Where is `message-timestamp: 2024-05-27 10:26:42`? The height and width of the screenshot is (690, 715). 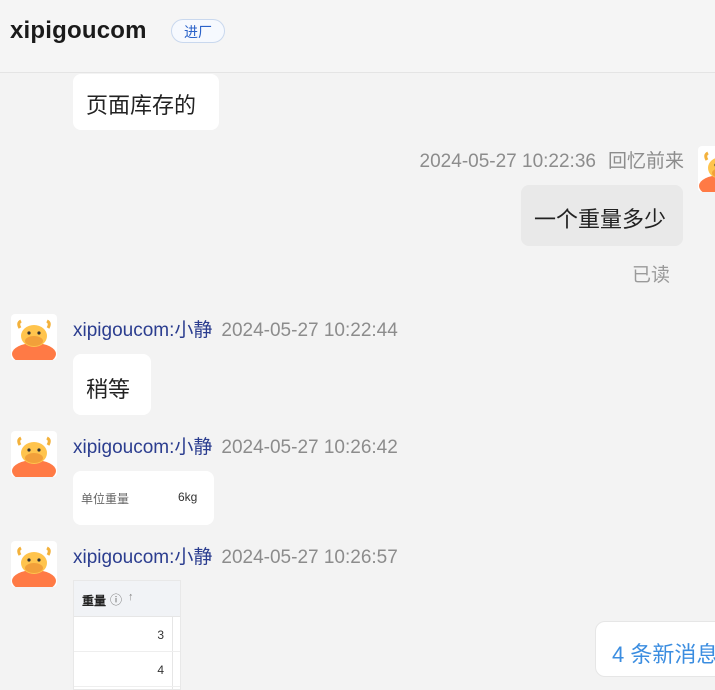
message-timestamp: 2024-05-27 10:26:42 is located at coordinates (309, 447).